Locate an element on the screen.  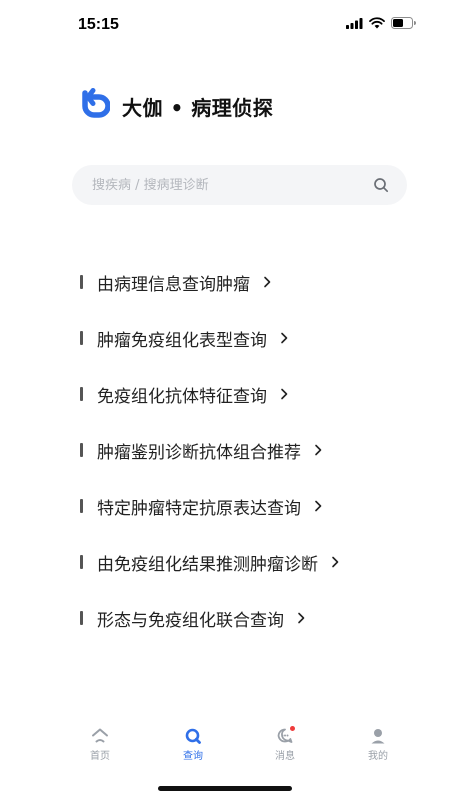
tab-label: 首页 is located at coordinates (100, 756).